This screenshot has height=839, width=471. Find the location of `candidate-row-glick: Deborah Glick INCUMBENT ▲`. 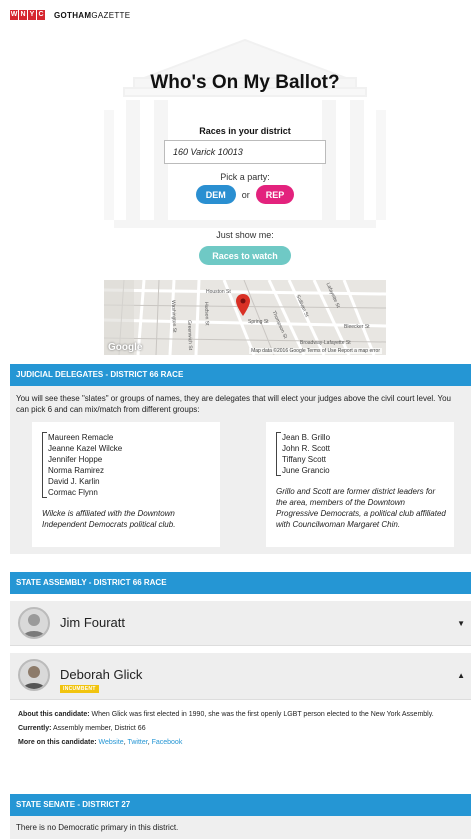

candidate-row-glick: Deborah Glick INCUMBENT ▲ is located at coordinates (240, 676).